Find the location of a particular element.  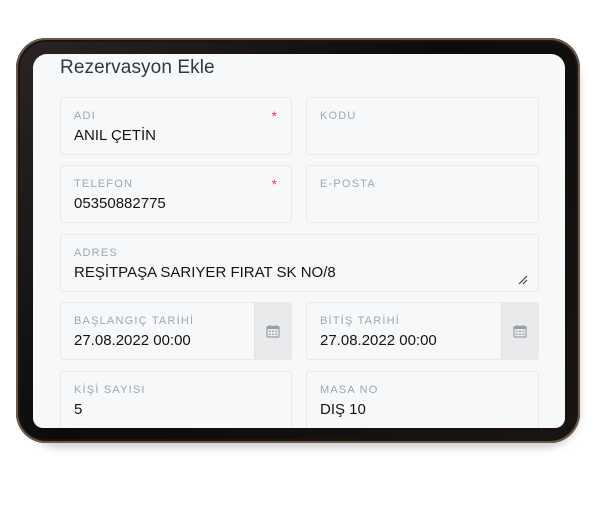

phone-label: TELEFON is located at coordinates (104, 184).